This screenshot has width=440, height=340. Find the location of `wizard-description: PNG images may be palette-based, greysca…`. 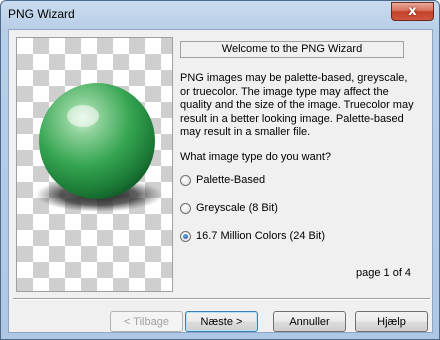

wizard-description: PNG images may be palette-based, greysca… is located at coordinates (297, 105).